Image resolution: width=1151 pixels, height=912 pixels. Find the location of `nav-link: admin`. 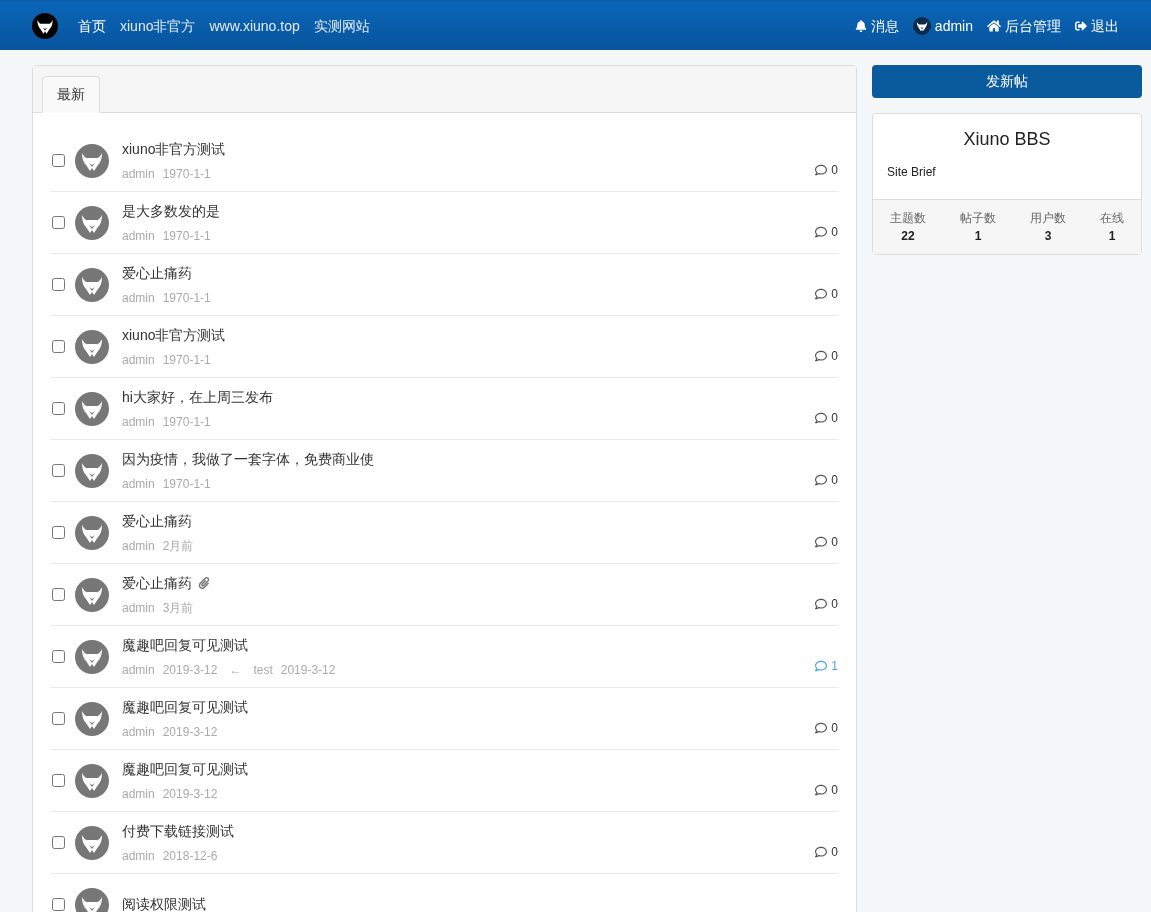

nav-link: admin is located at coordinates (942, 26).